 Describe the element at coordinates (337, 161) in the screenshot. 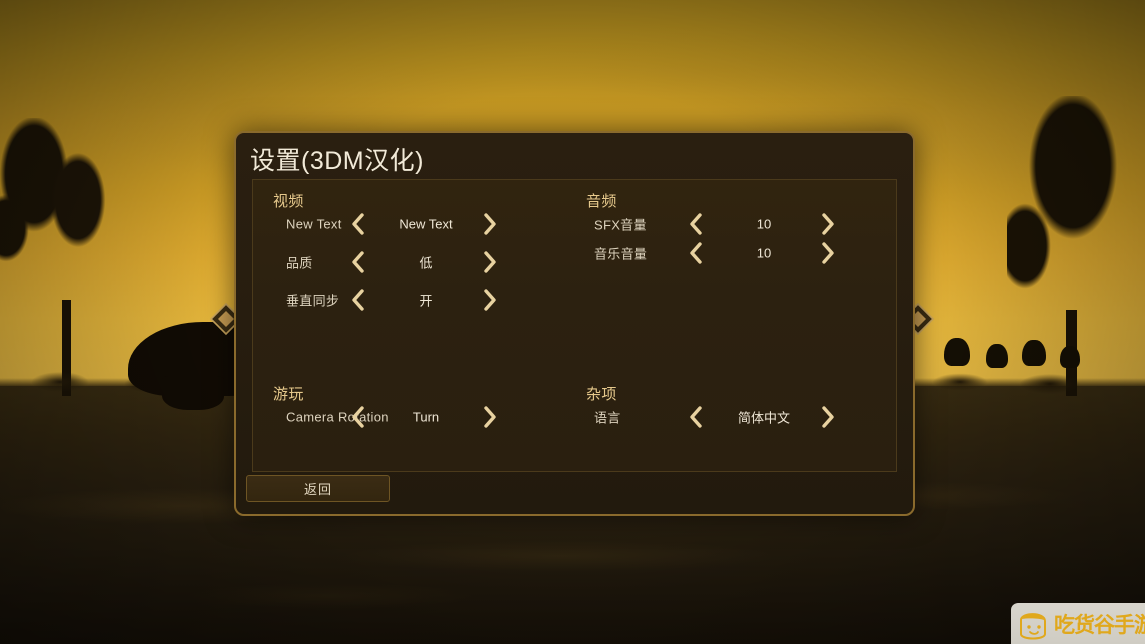

I see `page-title: 设置(3DM汉化)` at that location.